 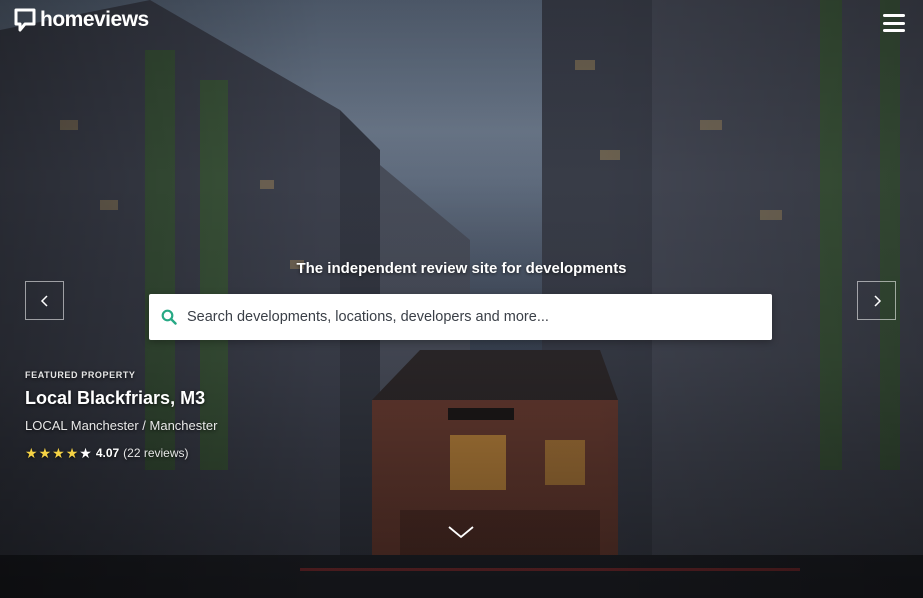 I want to click on carousel-next-button, so click(x=876, y=300).